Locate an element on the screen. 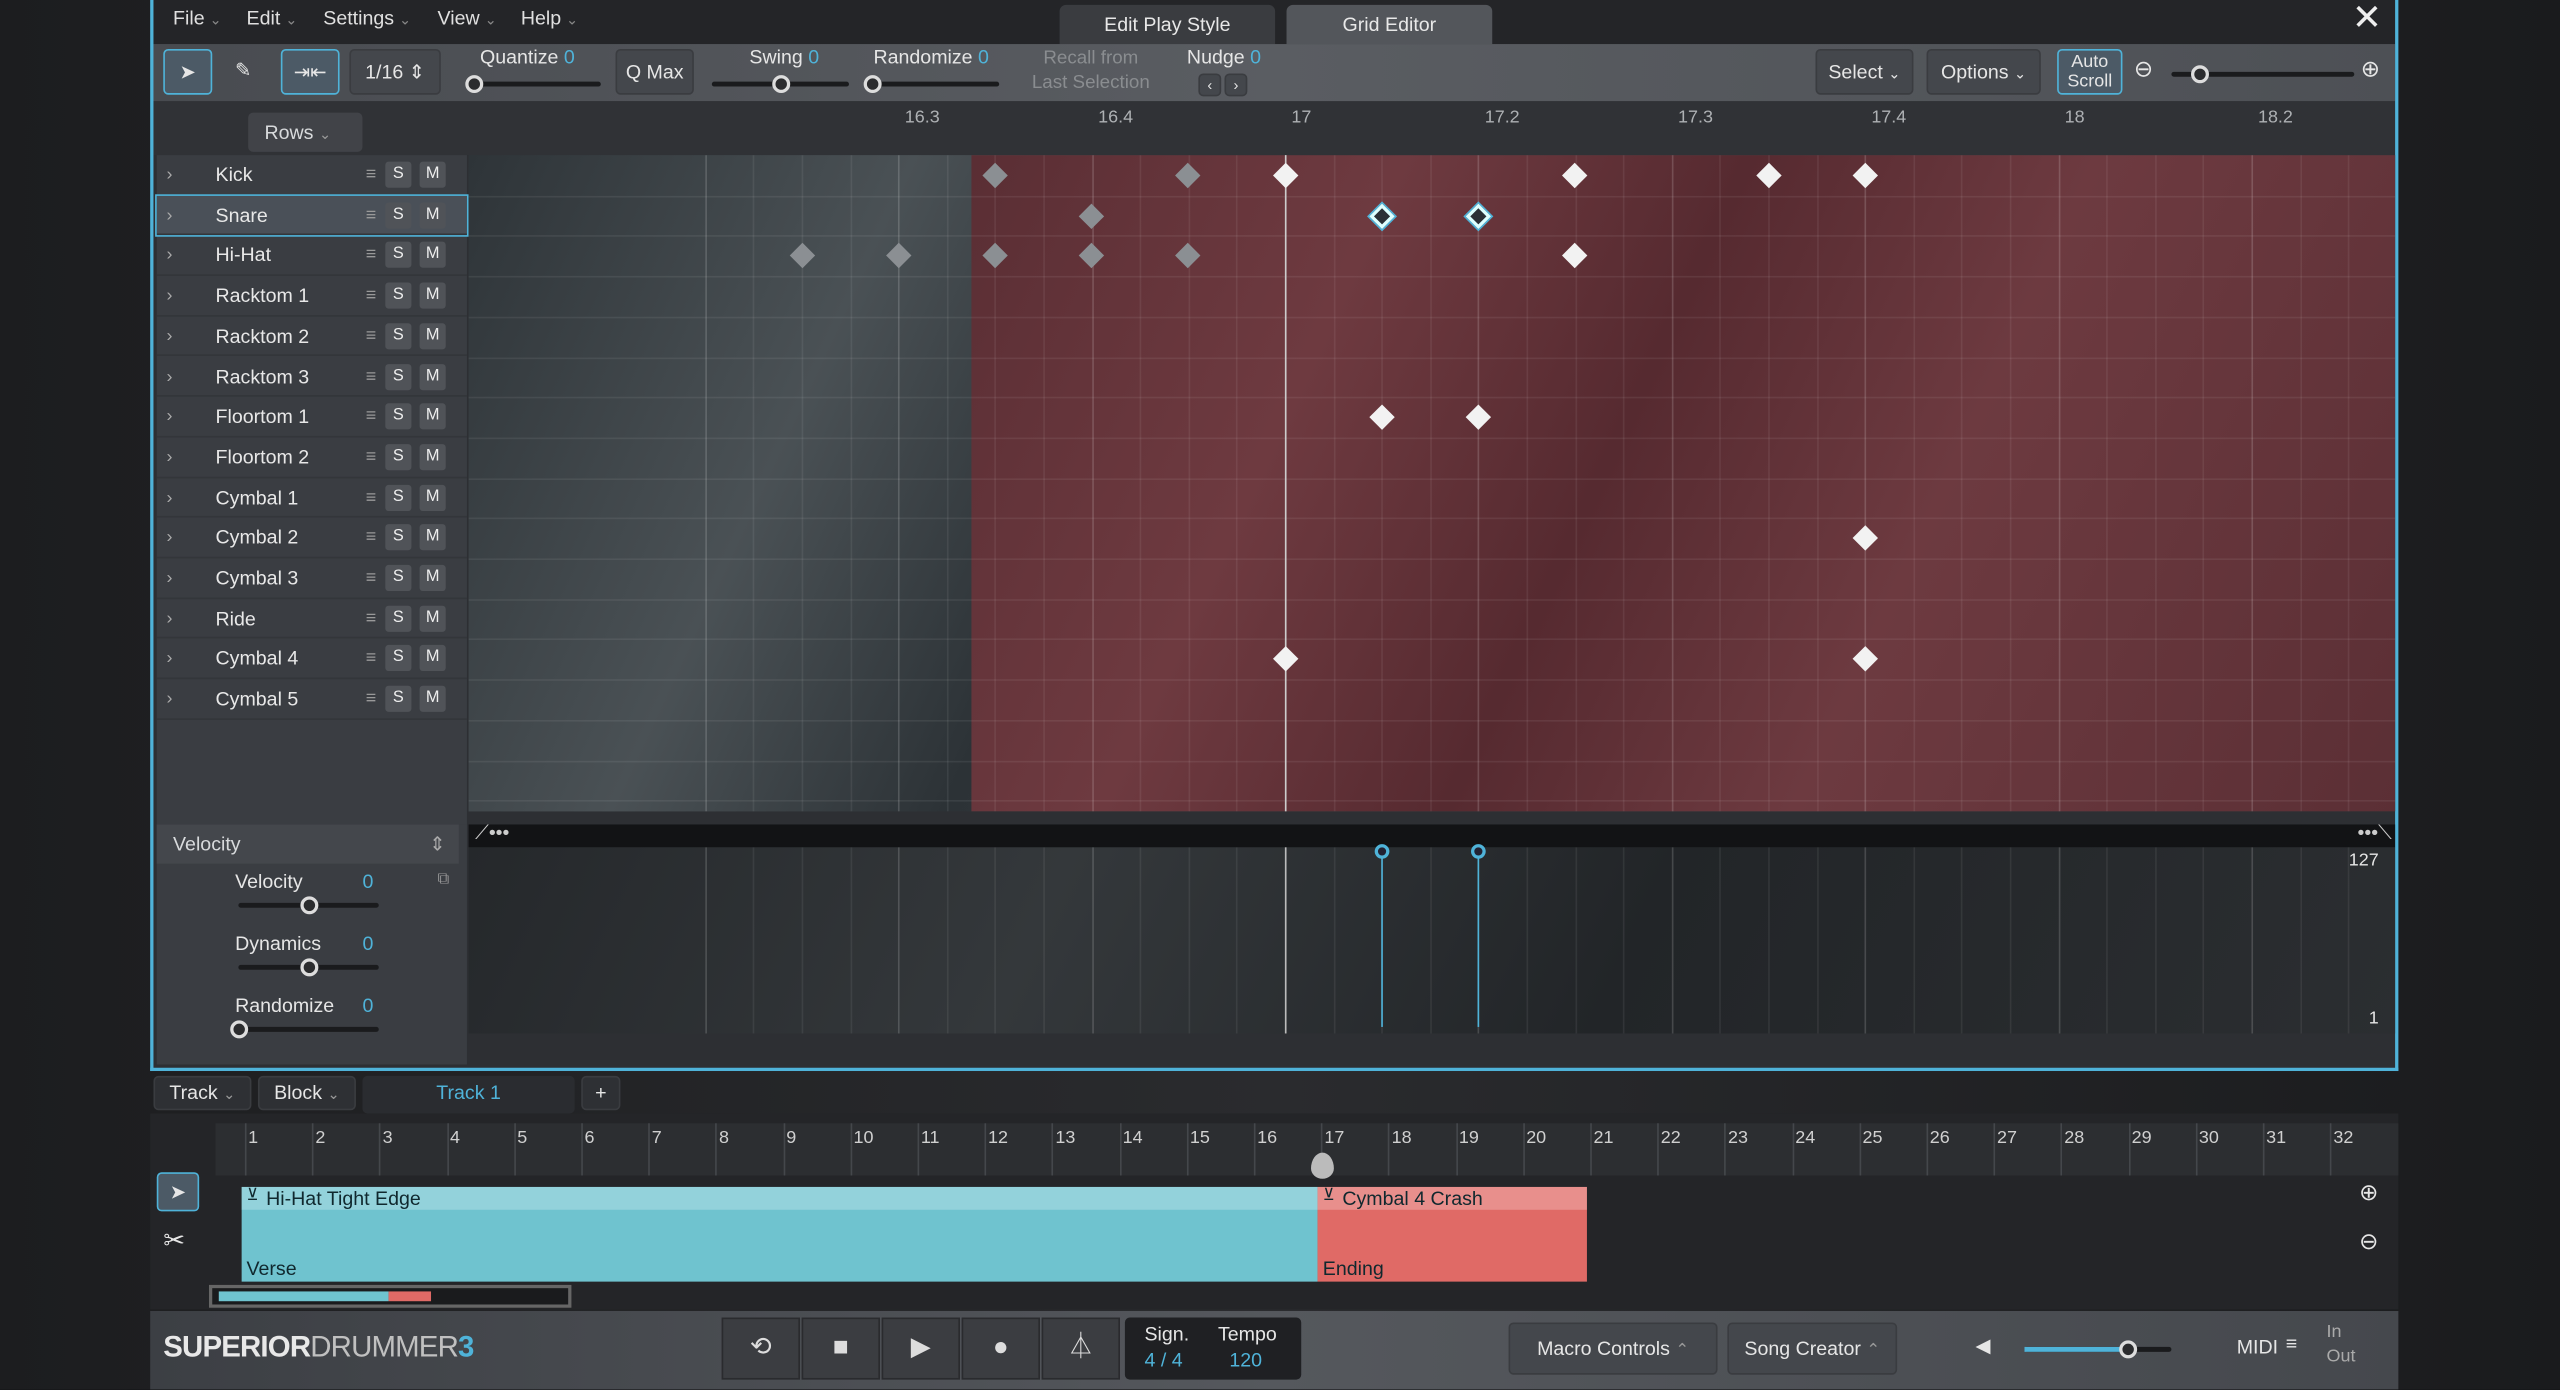  menu-view: View ⌄ is located at coordinates (467, 18).